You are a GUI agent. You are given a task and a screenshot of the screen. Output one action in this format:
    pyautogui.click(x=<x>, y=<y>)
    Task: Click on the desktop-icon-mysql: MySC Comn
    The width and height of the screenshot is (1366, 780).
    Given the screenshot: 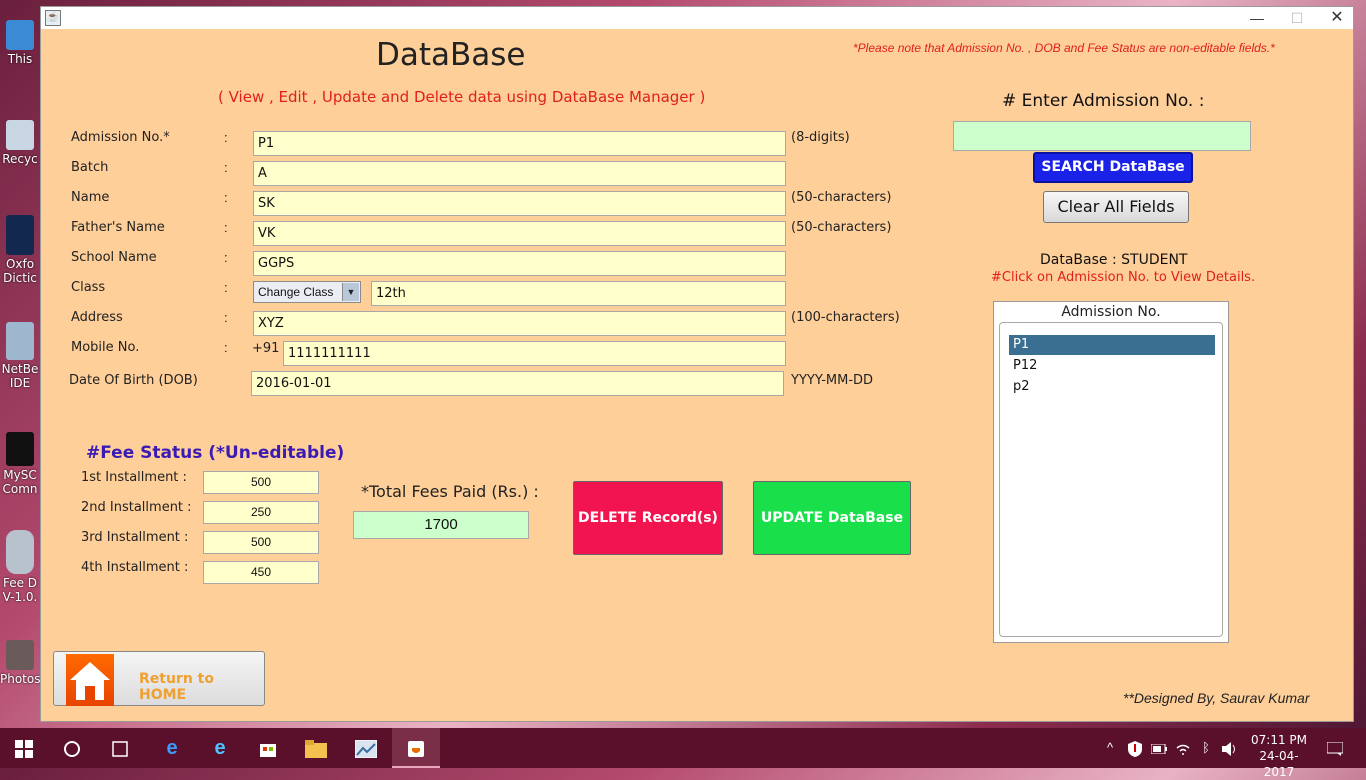 What is the action you would take?
    pyautogui.click(x=20, y=464)
    